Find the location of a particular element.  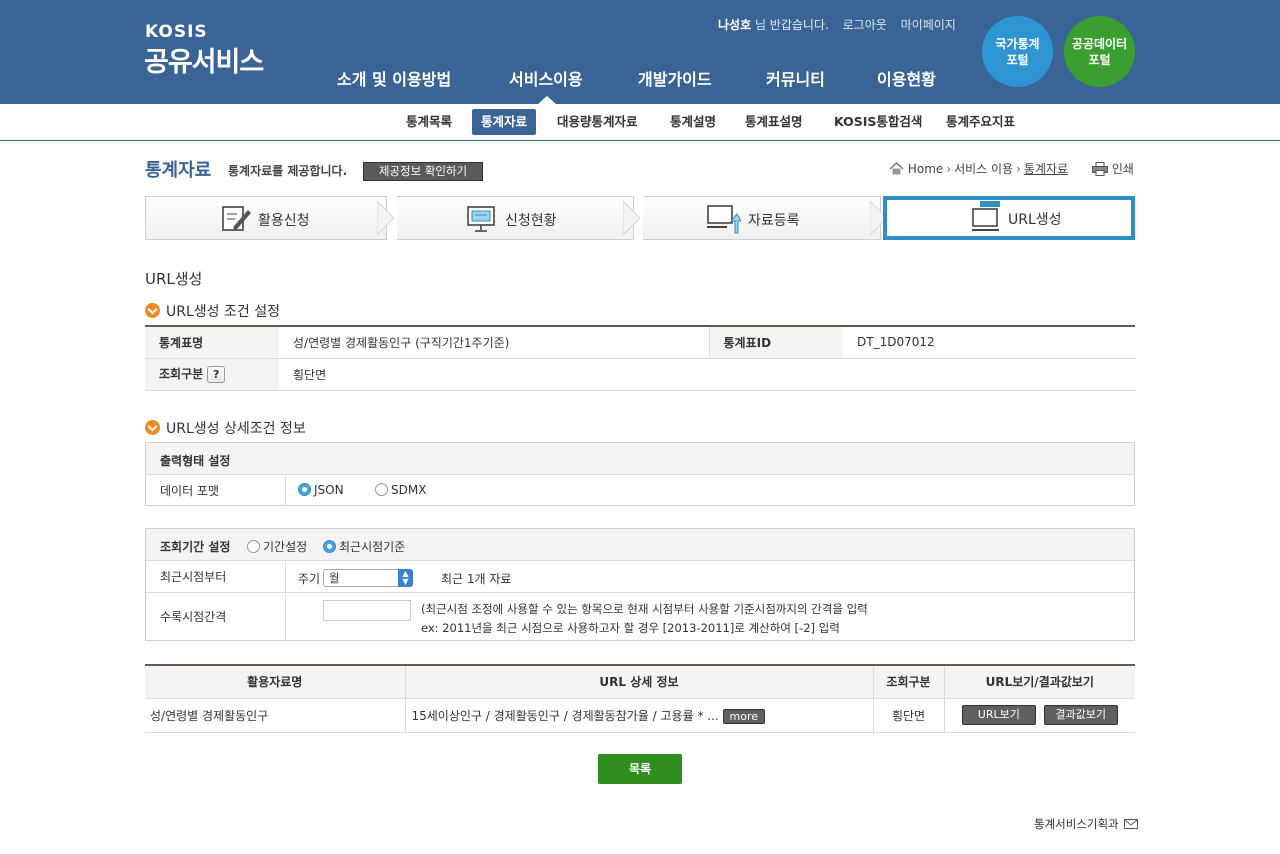

row-actions: URL보기 결과값보기 is located at coordinates (1039, 715).